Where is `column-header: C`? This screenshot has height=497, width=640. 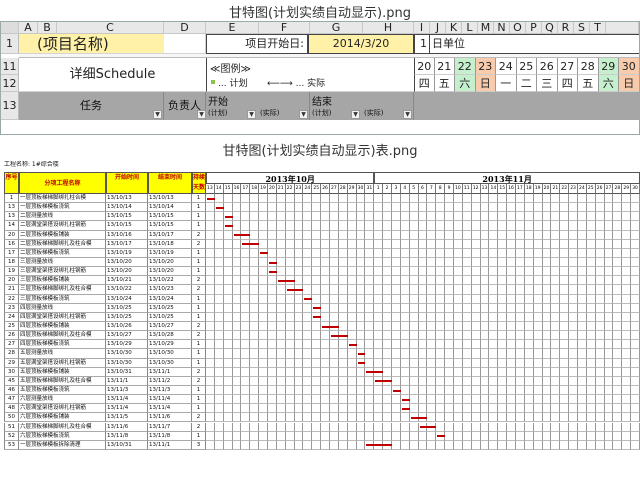 column-header: C is located at coordinates (110, 28).